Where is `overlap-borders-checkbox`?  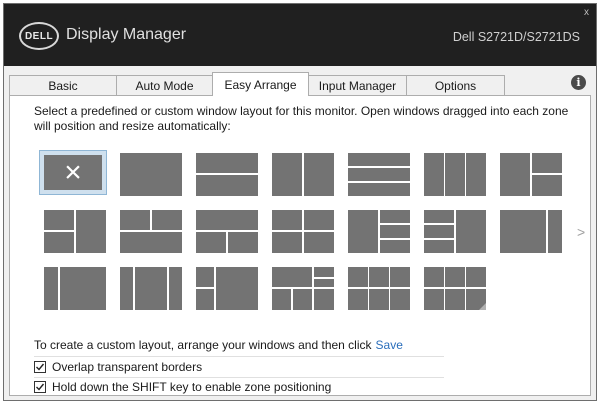
overlap-borders-checkbox is located at coordinates (40, 367).